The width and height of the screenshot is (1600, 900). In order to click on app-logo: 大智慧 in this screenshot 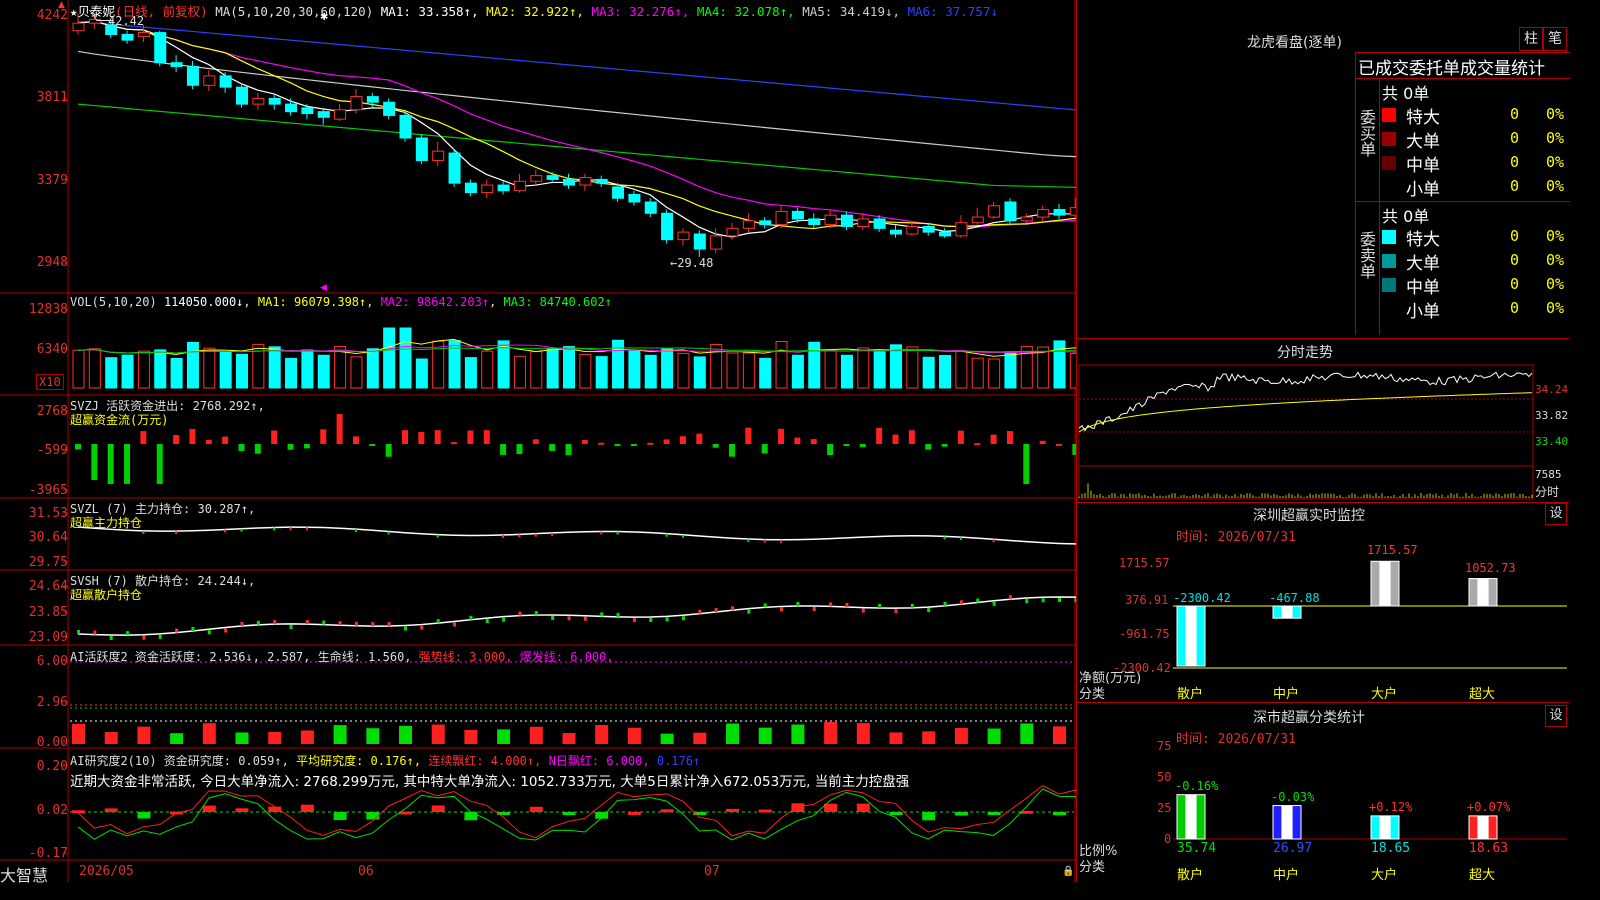, I will do `click(24, 875)`.